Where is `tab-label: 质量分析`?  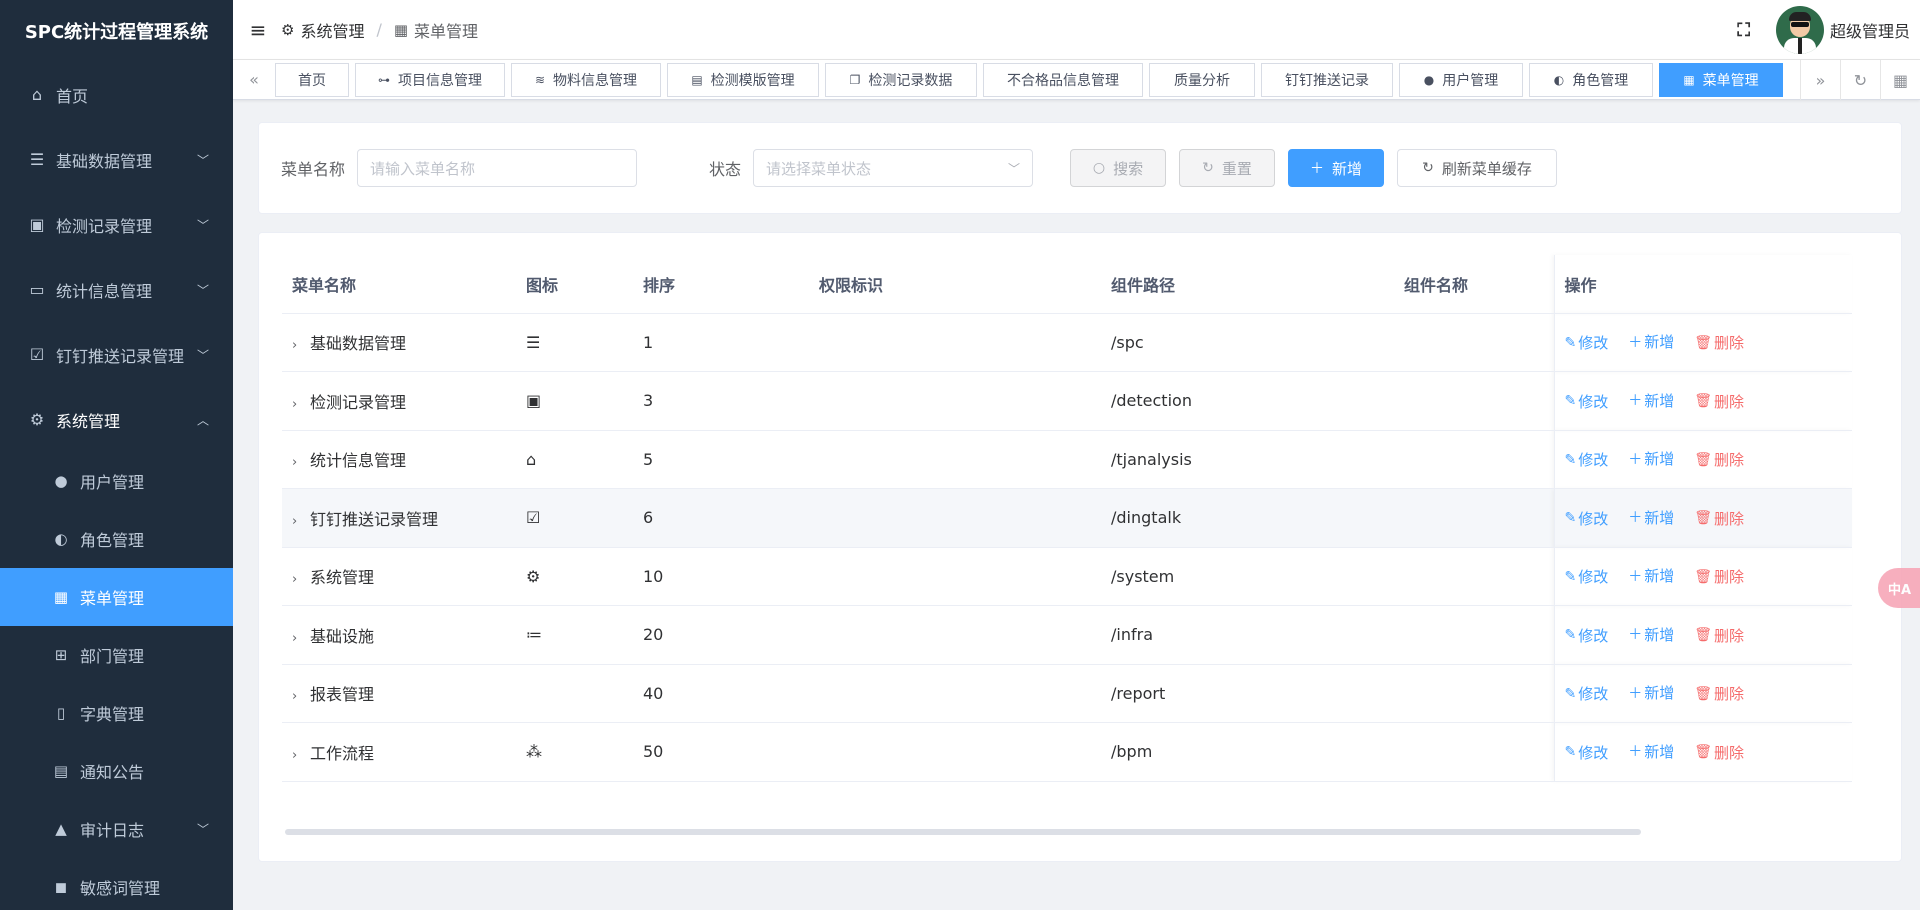 tab-label: 质量分析 is located at coordinates (1202, 80).